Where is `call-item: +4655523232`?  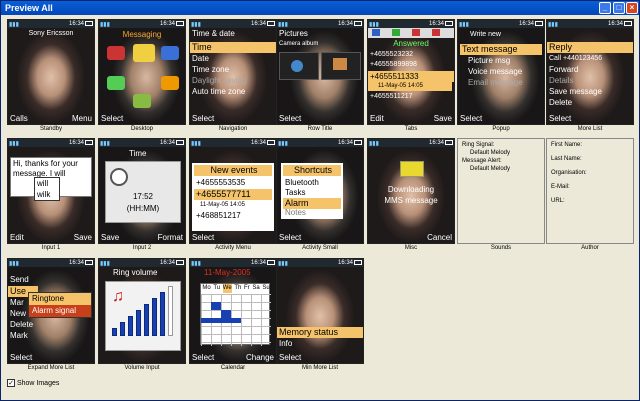
call-item: +4655523232 is located at coordinates (391, 55).